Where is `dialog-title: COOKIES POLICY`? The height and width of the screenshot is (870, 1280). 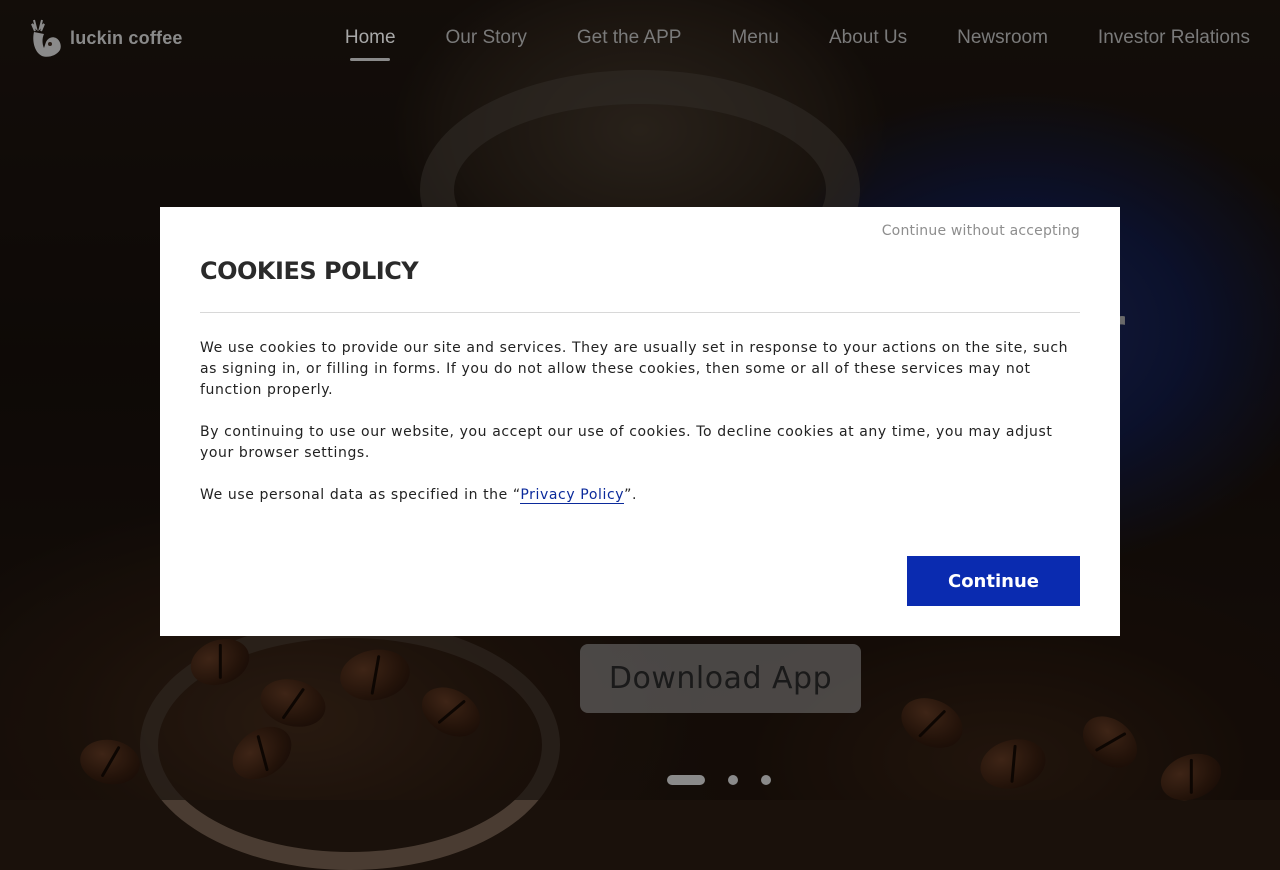
dialog-title: COOKIES POLICY is located at coordinates (309, 271).